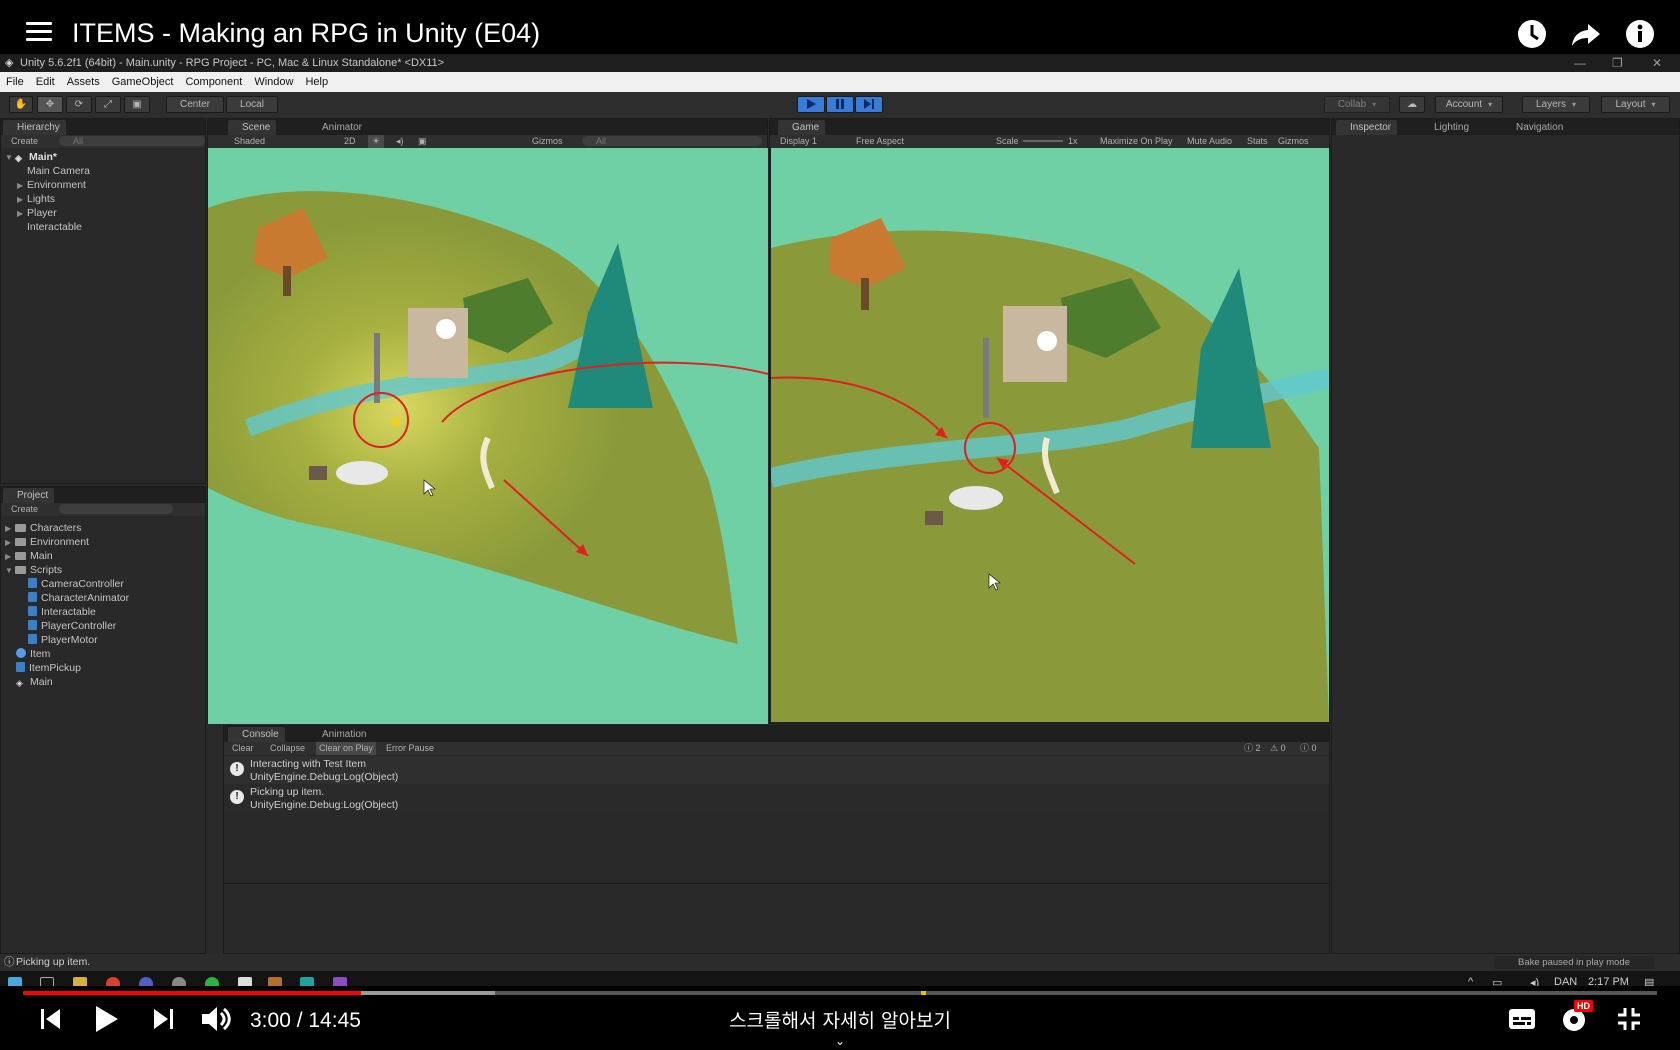 The image size is (1680, 1050). I want to click on tab-game: Game, so click(802, 127).